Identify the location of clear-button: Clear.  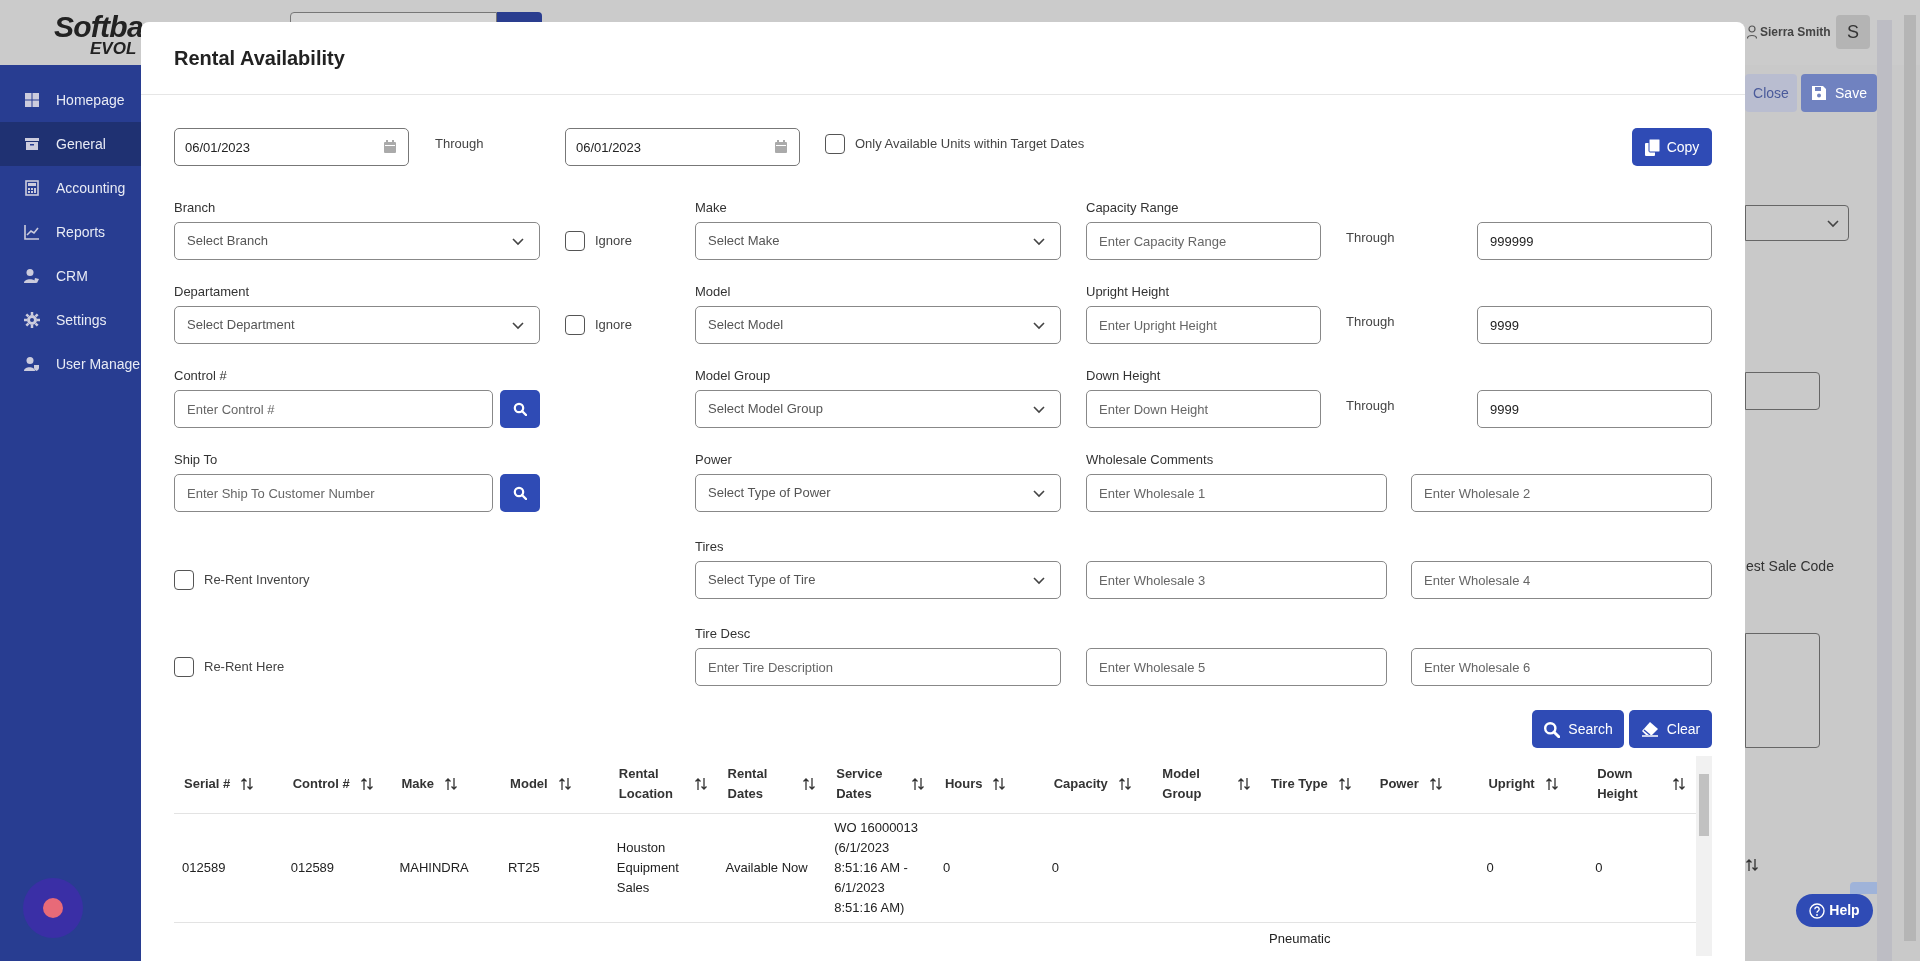
(1670, 729).